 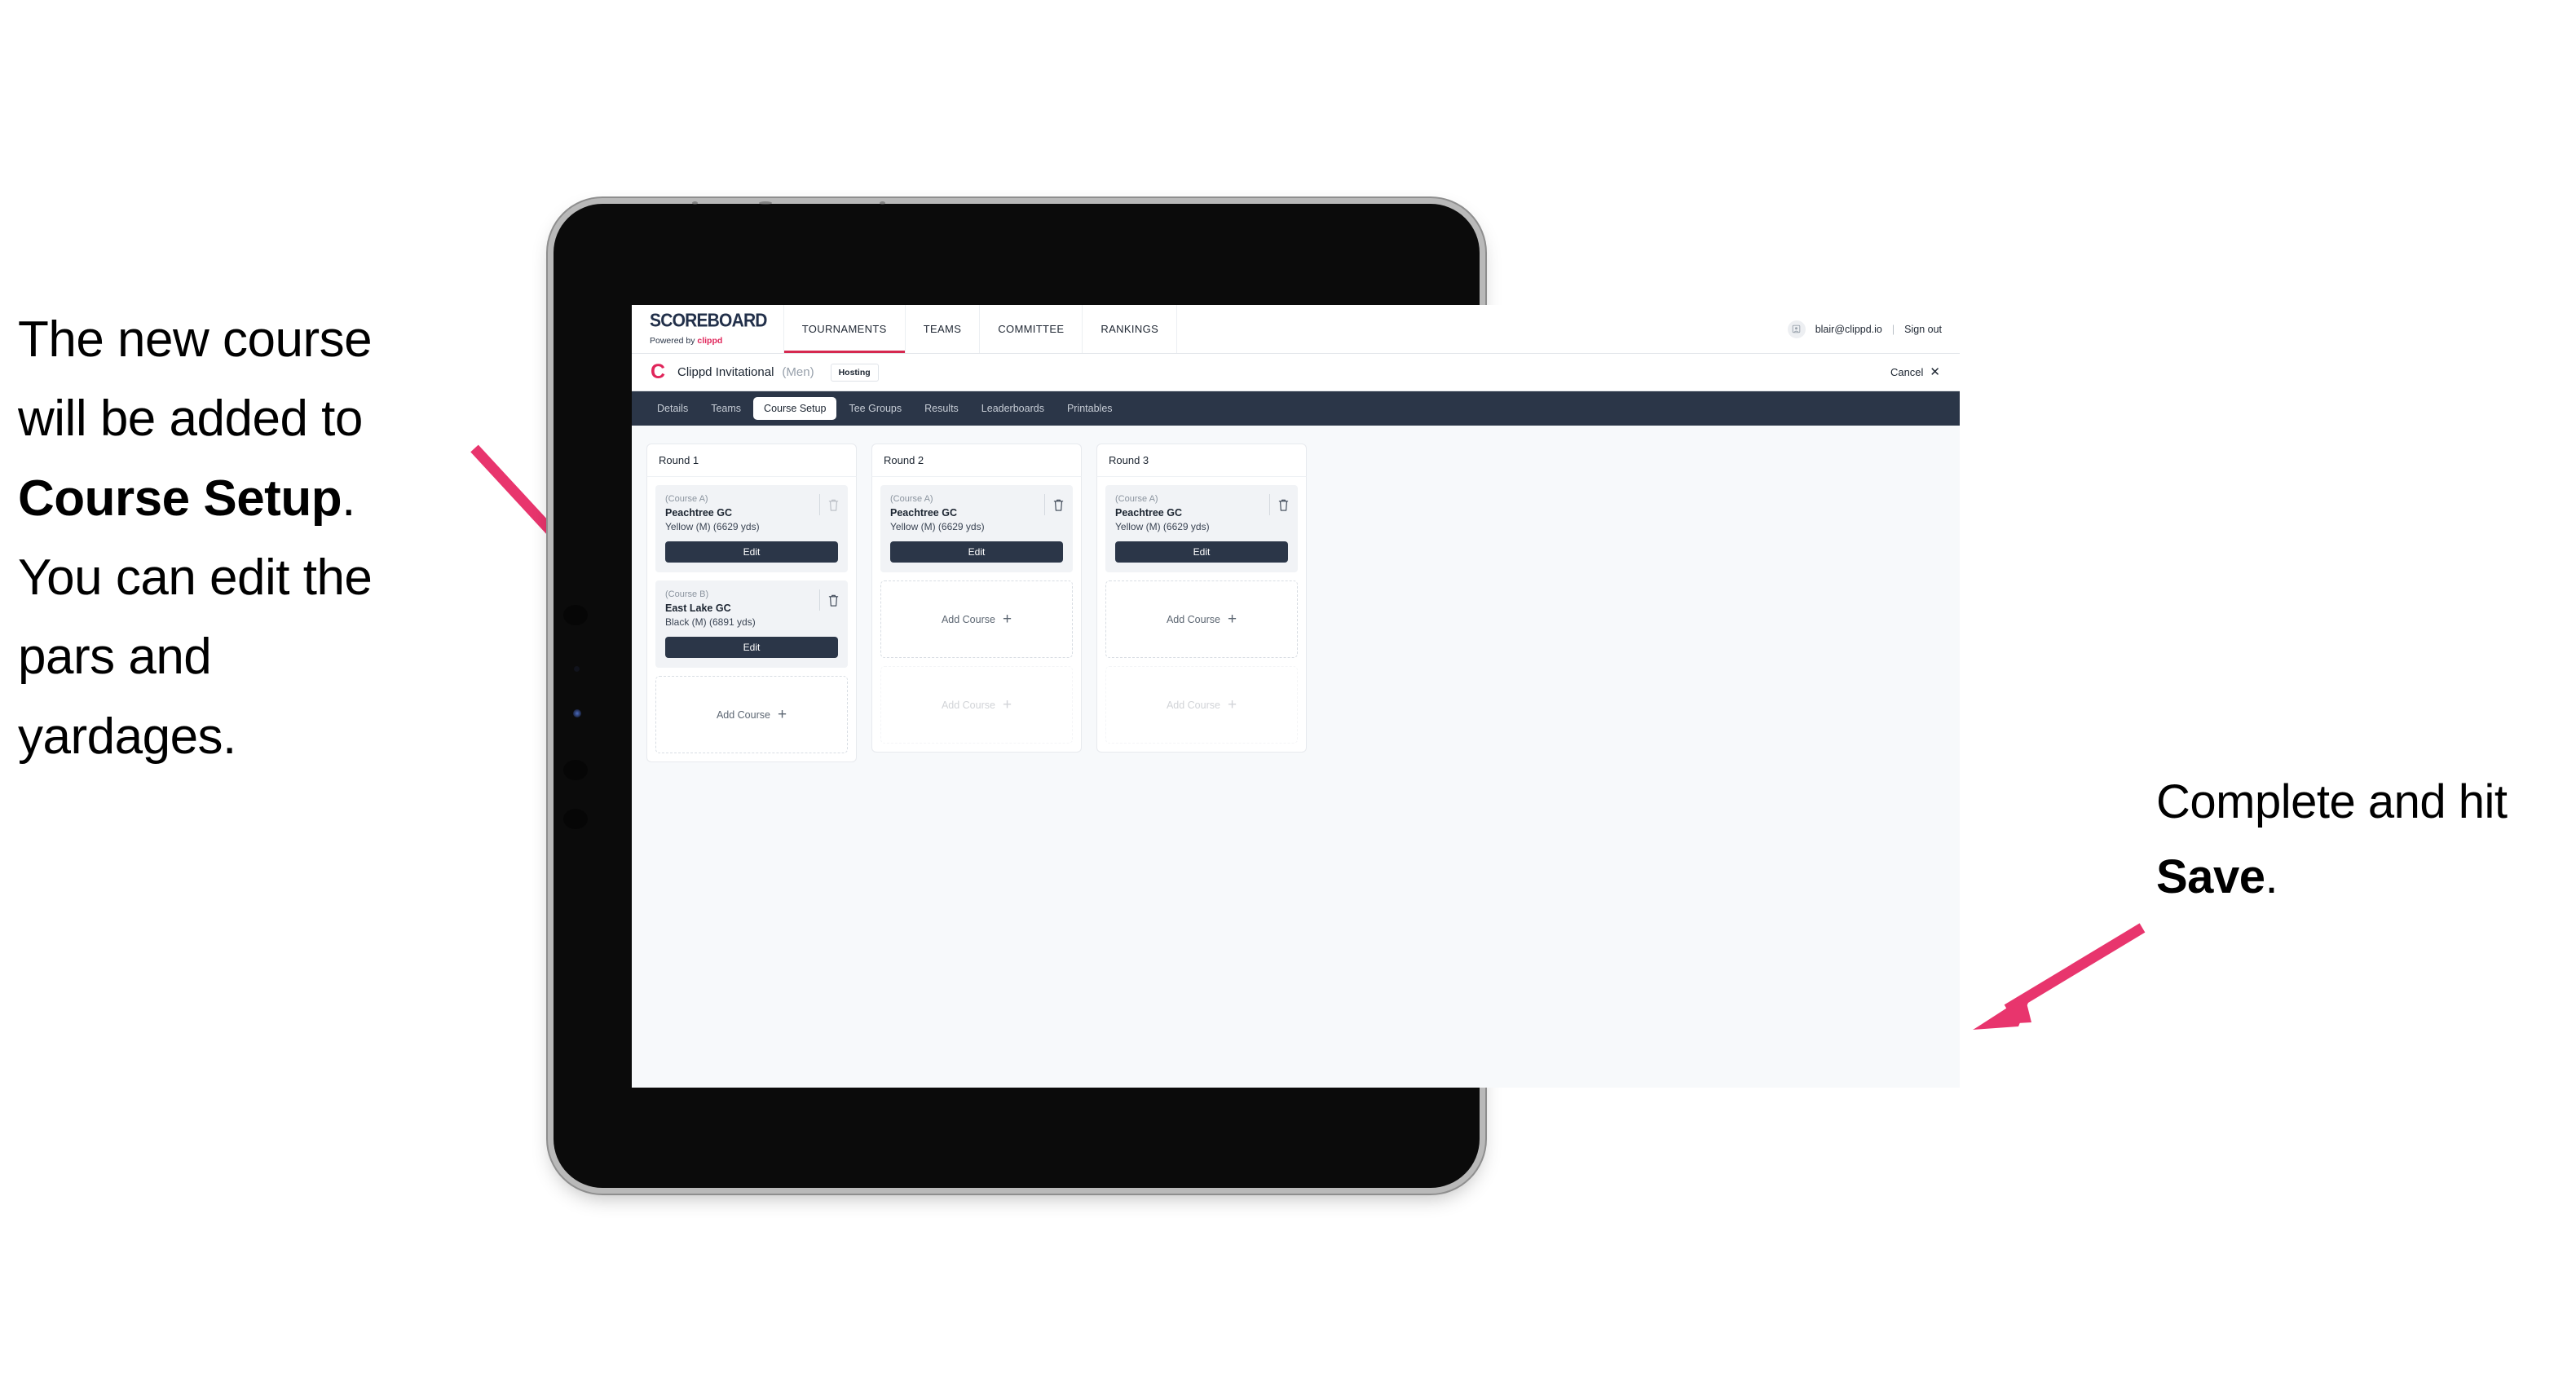 I want to click on round-title: Round 1, so click(x=751, y=460).